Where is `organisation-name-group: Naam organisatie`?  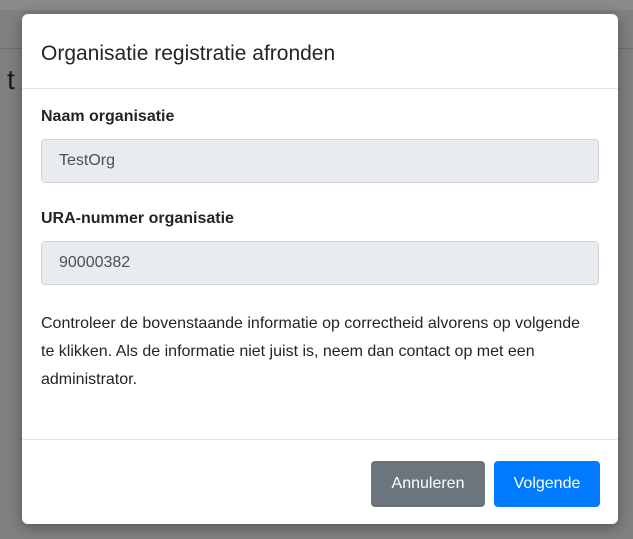 organisation-name-group: Naam organisatie is located at coordinates (320, 145).